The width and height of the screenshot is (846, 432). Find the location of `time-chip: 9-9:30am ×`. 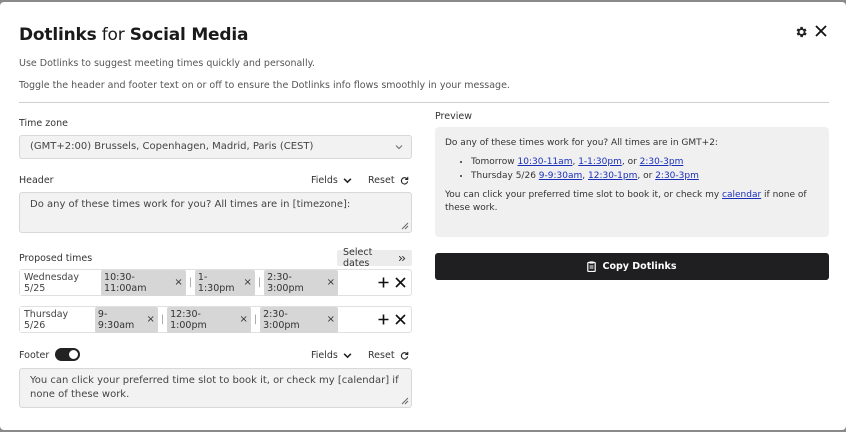

time-chip: 9-9:30am × is located at coordinates (126, 319).